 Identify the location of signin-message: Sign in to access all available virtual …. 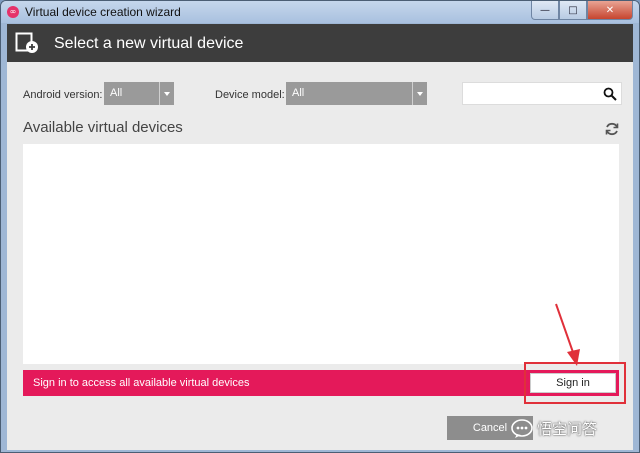
(141, 383).